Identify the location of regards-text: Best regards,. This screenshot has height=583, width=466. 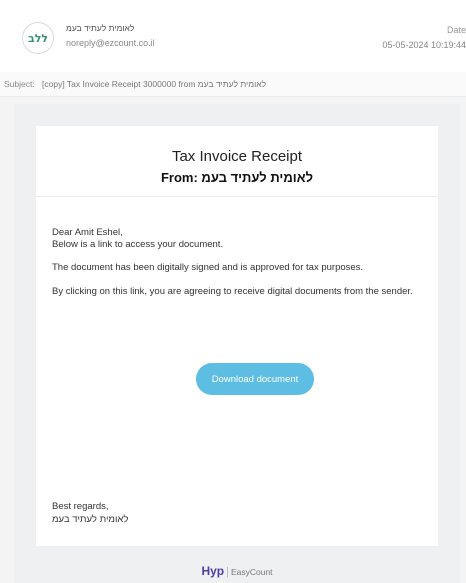
(80, 506).